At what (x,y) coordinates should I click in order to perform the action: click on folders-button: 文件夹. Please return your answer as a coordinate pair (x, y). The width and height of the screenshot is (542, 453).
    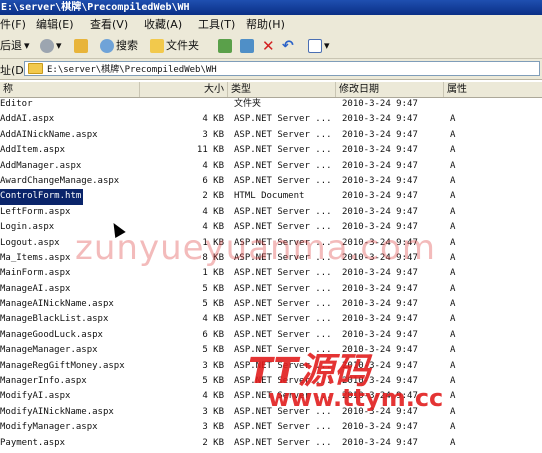
    Looking at the image, I should click on (174, 46).